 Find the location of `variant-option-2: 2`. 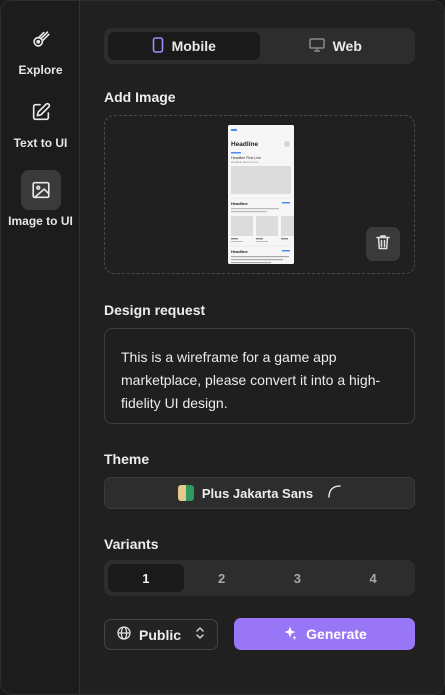

variant-option-2: 2 is located at coordinates (222, 578).